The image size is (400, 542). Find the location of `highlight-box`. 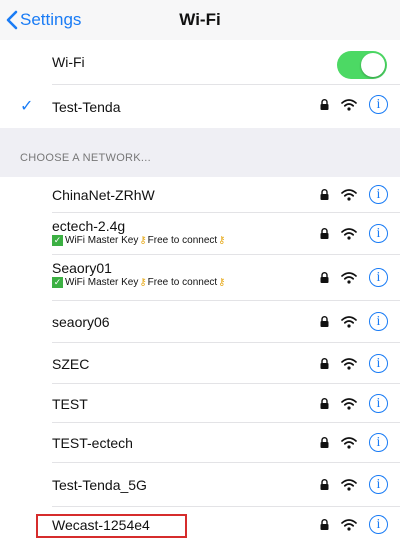

highlight-box is located at coordinates (111, 526).